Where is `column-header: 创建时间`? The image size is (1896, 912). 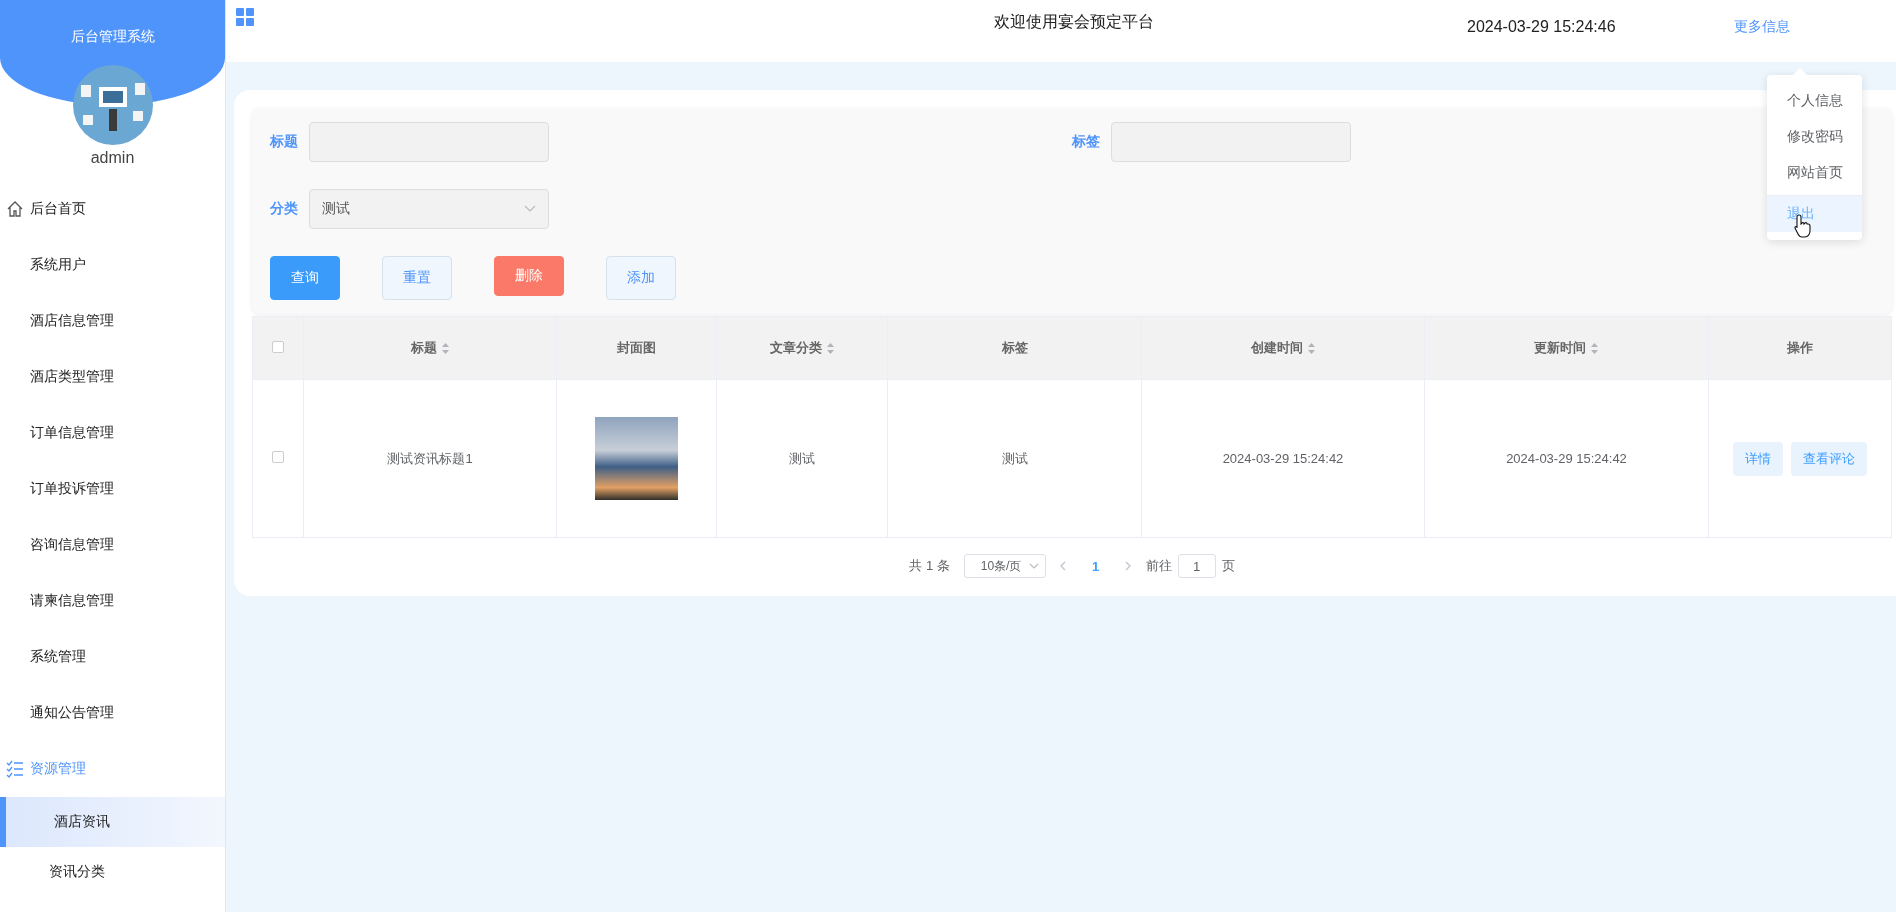 column-header: 创建时间 is located at coordinates (1283, 348).